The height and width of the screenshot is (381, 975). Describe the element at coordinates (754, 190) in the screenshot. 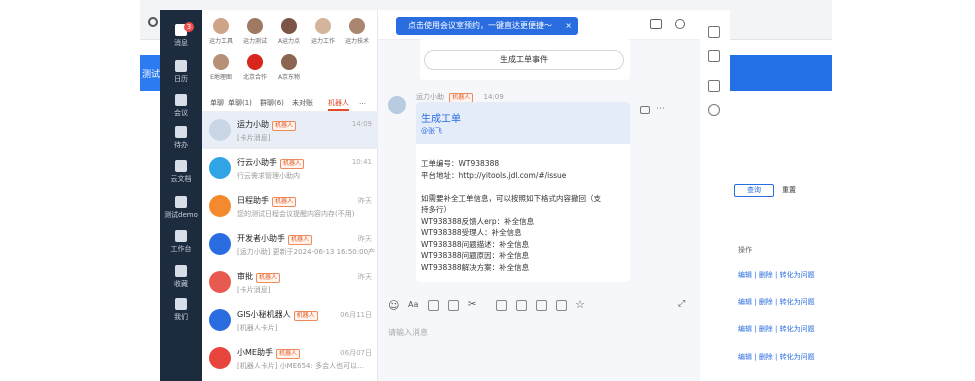

I see `query-button: 查询` at that location.